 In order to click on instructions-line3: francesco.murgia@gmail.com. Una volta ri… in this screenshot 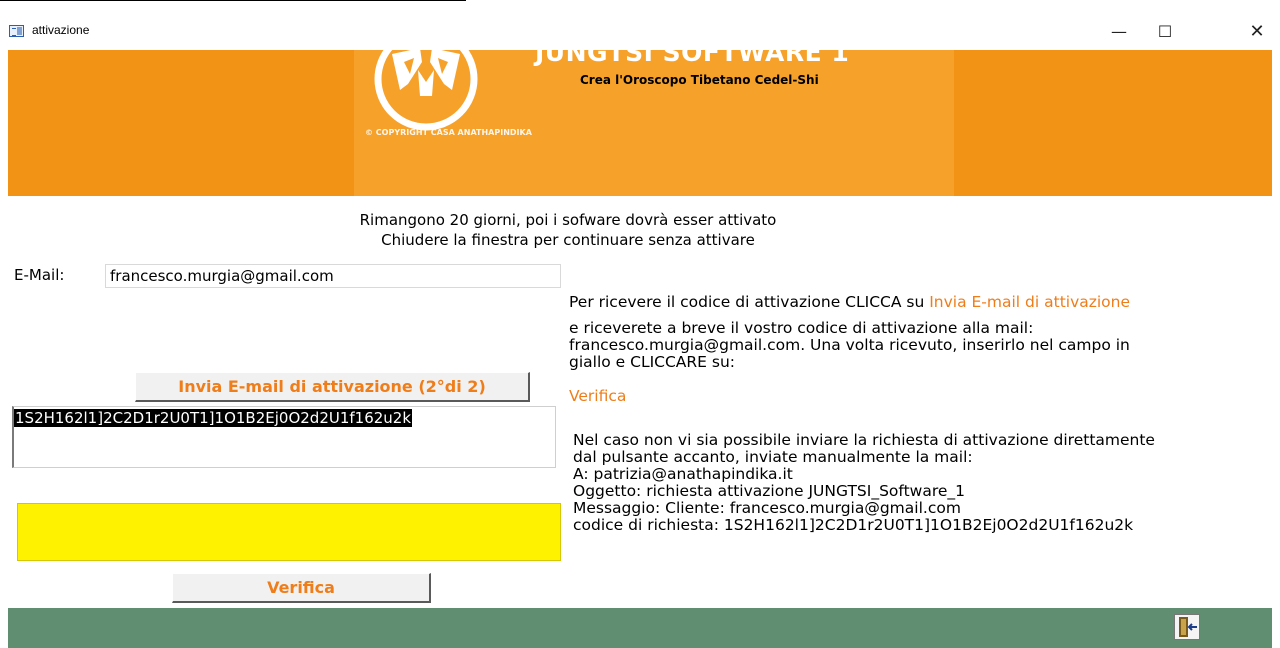, I will do `click(849, 345)`.